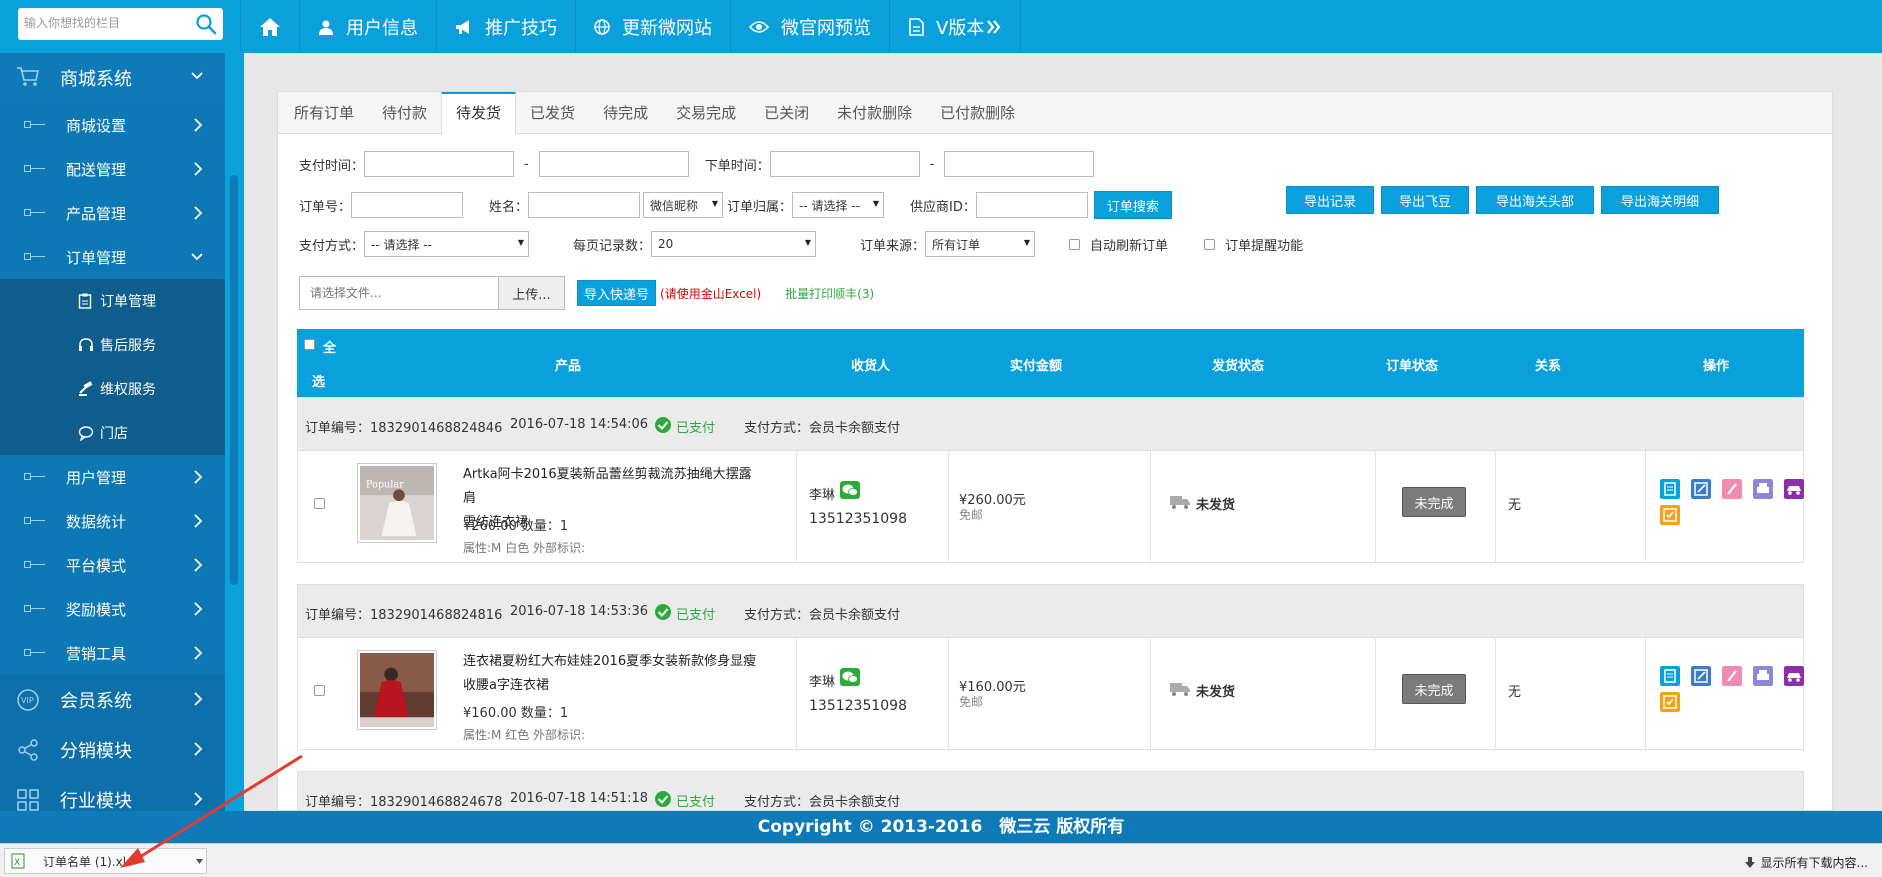 This screenshot has height=877, width=1882. Describe the element at coordinates (112, 565) in the screenshot. I see `sidebar-item-platform: 平台模式` at that location.